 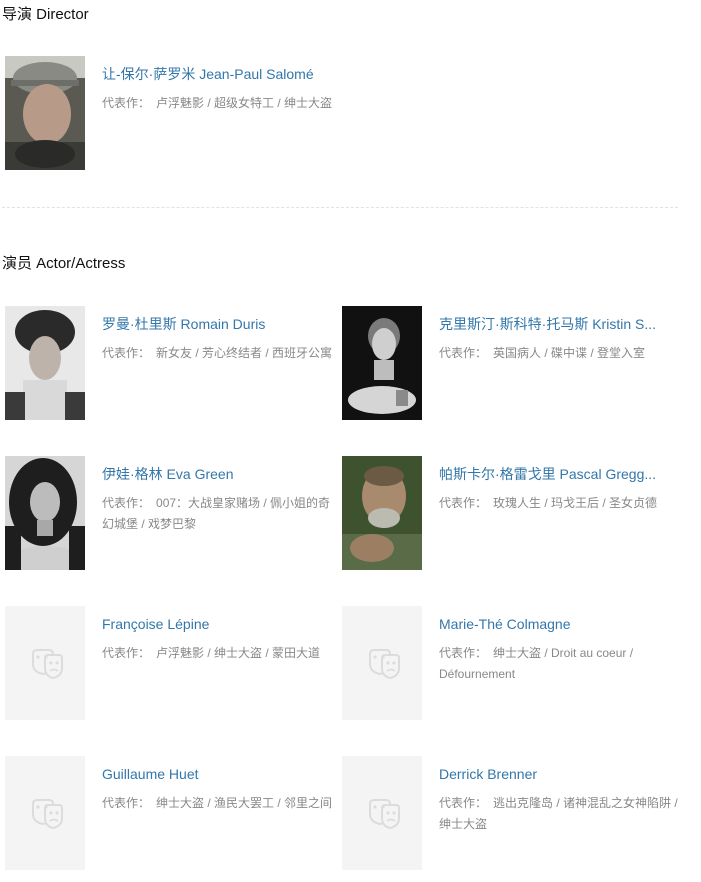 I want to click on works-list: 绅士大盗 / 渔民大罢工 / 邻里之间, so click(x=244, y=803).